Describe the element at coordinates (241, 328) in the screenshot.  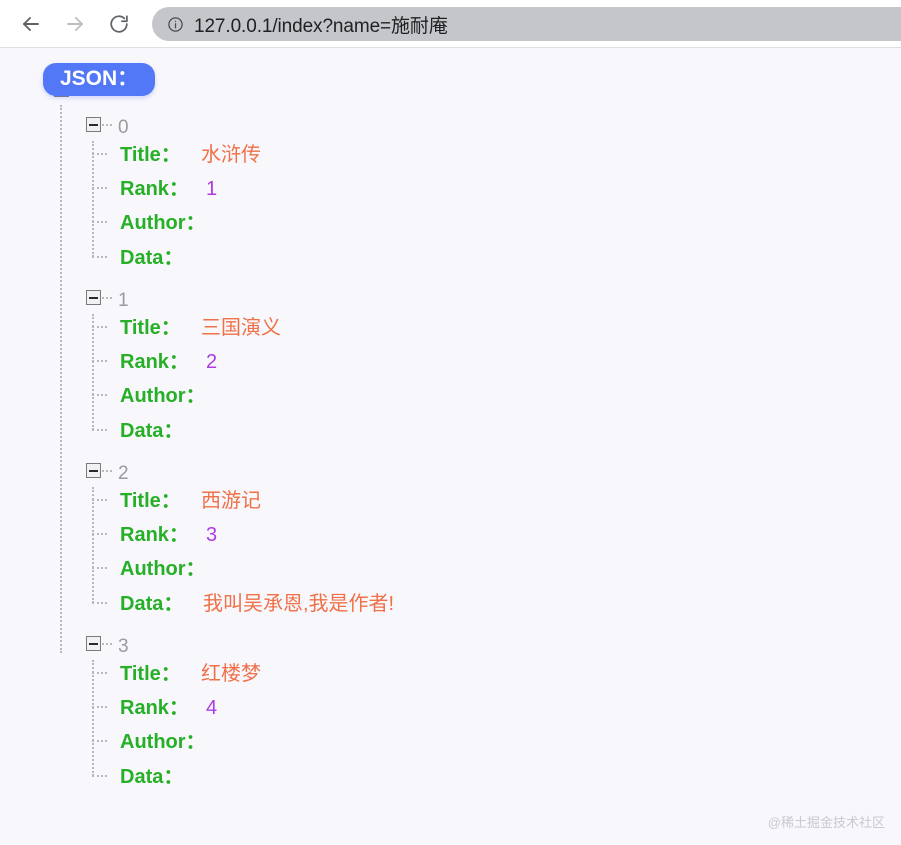
I see `value-title: 三国演义` at that location.